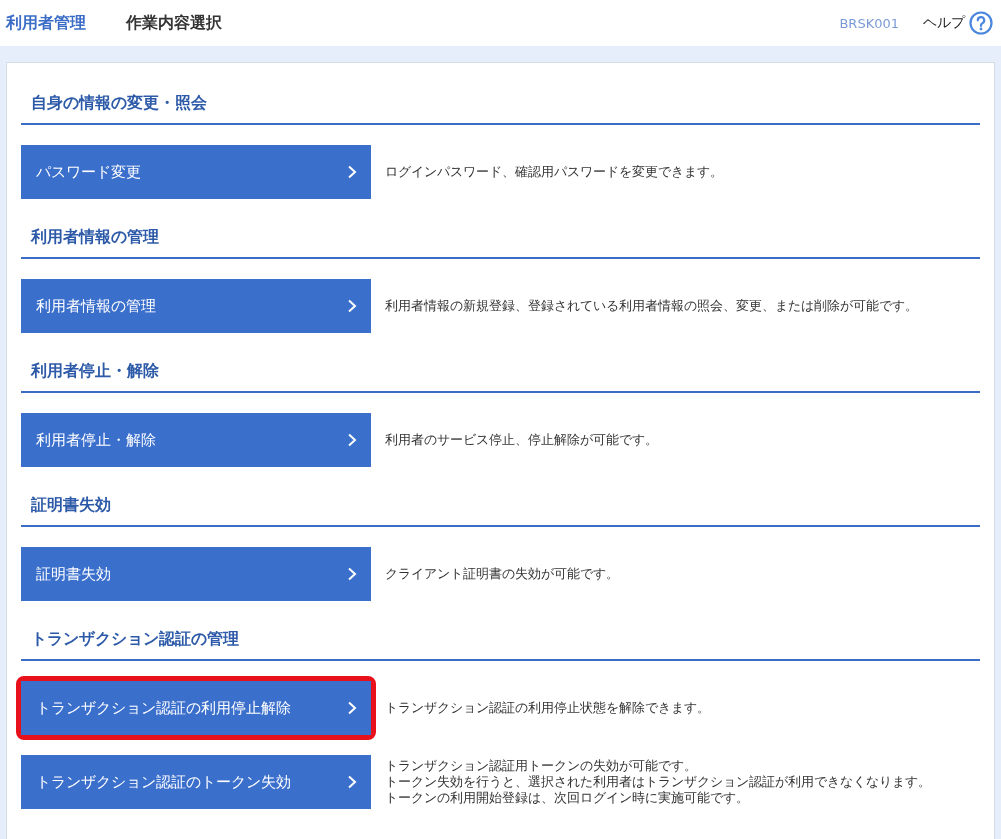  What do you see at coordinates (567, 798) in the screenshot?
I see `description-line: トークンの利用開始登録は、次回ログイン時に実施可能です。` at bounding box center [567, 798].